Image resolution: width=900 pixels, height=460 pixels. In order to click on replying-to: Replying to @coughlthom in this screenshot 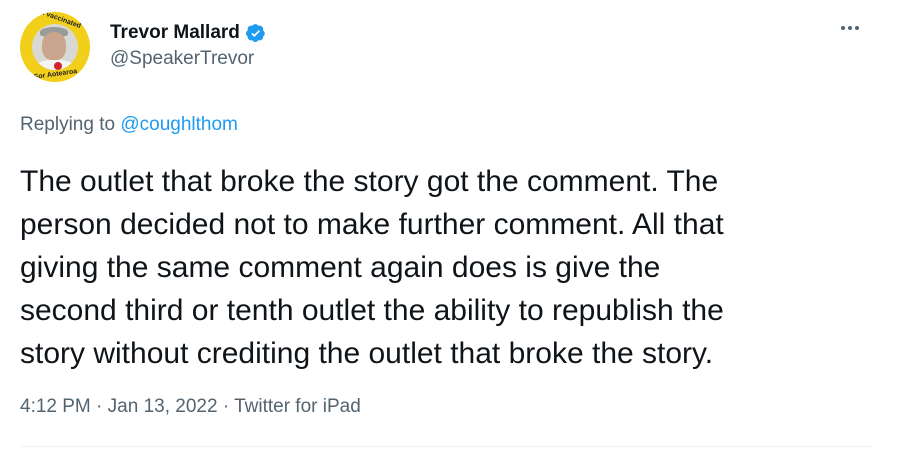, I will do `click(129, 125)`.